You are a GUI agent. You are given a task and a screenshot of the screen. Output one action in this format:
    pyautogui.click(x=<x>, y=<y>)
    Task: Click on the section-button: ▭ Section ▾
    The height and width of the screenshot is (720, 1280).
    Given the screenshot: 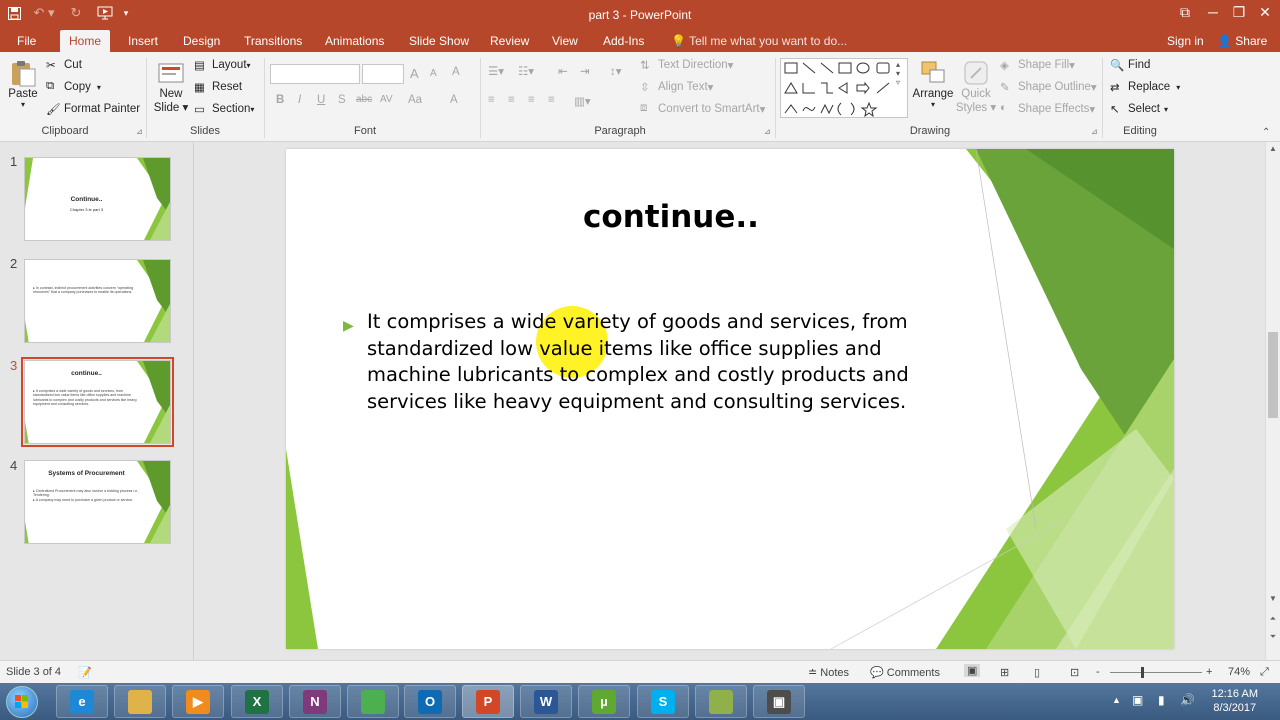 What is the action you would take?
    pyautogui.click(x=224, y=109)
    